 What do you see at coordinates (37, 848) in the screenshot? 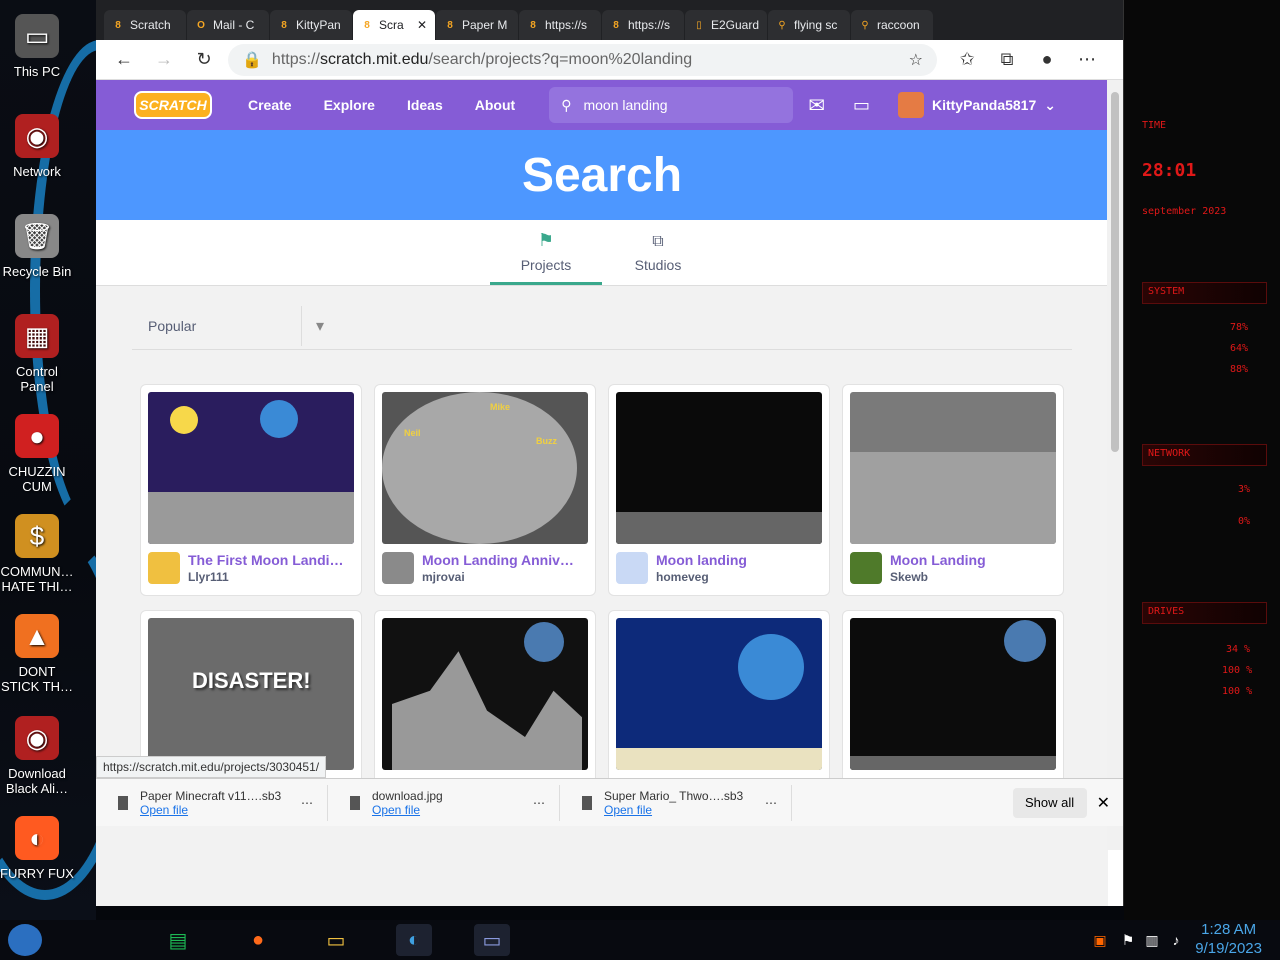
I see `desktop-icon-8: ◐ FURRY FUX` at bounding box center [37, 848].